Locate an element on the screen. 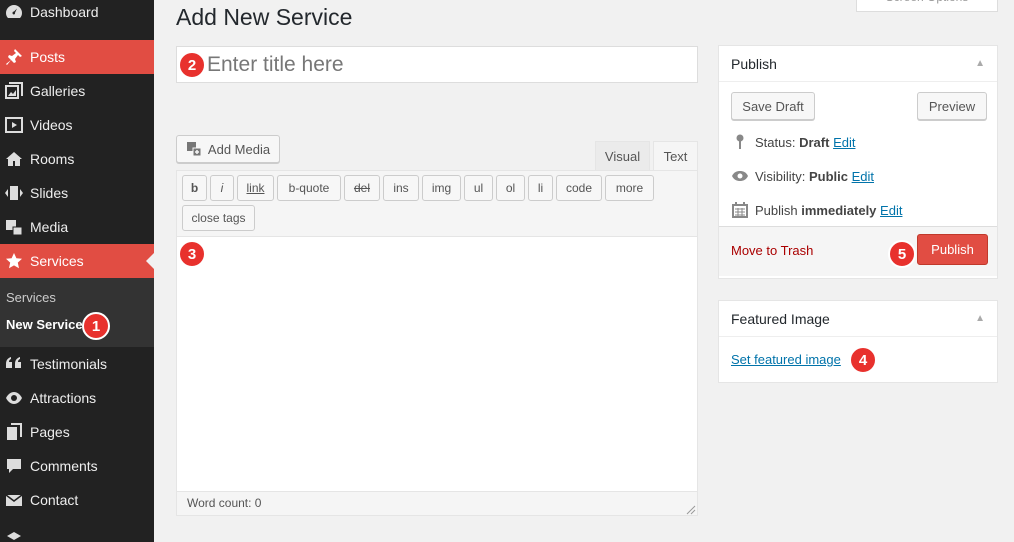 This screenshot has width=1014, height=542. featured-image-title: Featured Image is located at coordinates (780, 318).